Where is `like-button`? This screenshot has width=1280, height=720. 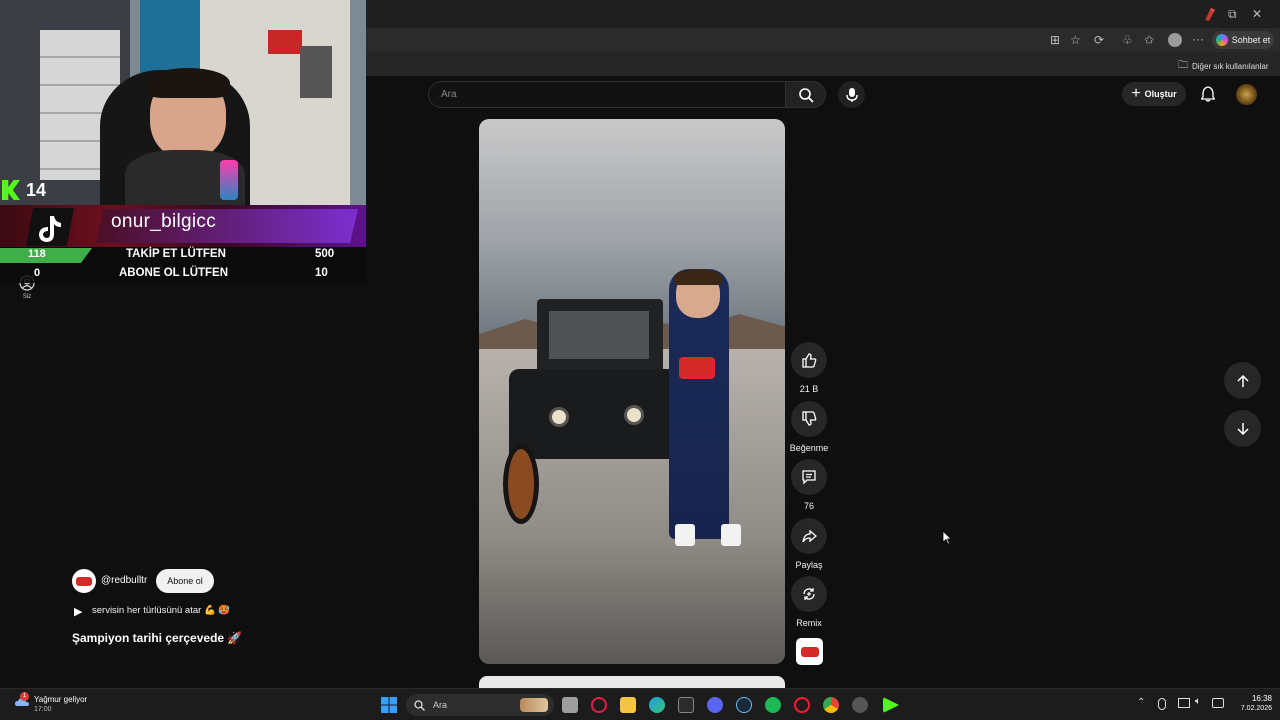 like-button is located at coordinates (809, 360).